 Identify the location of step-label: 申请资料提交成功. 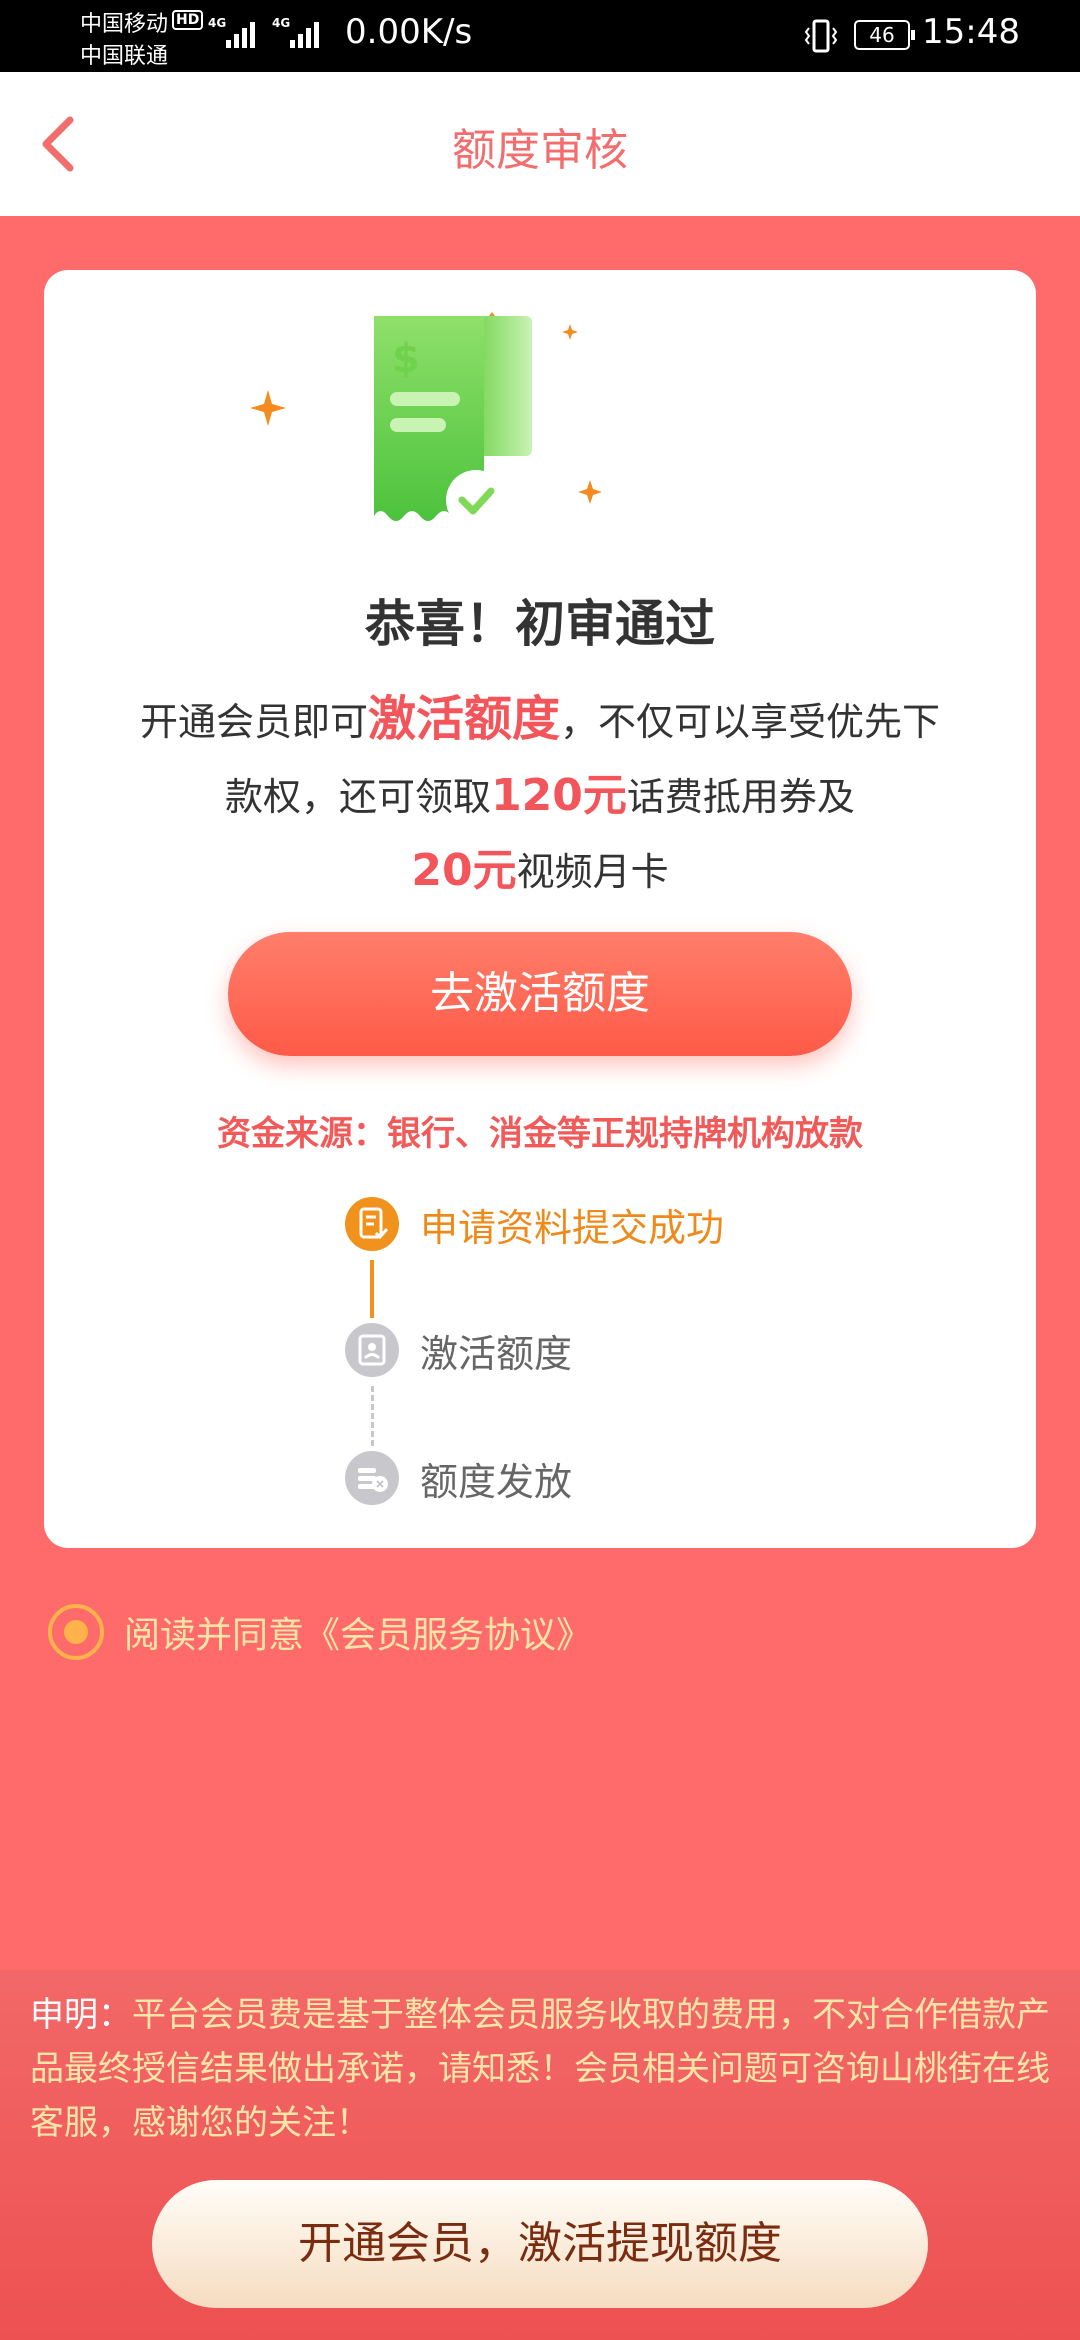
(572, 1227).